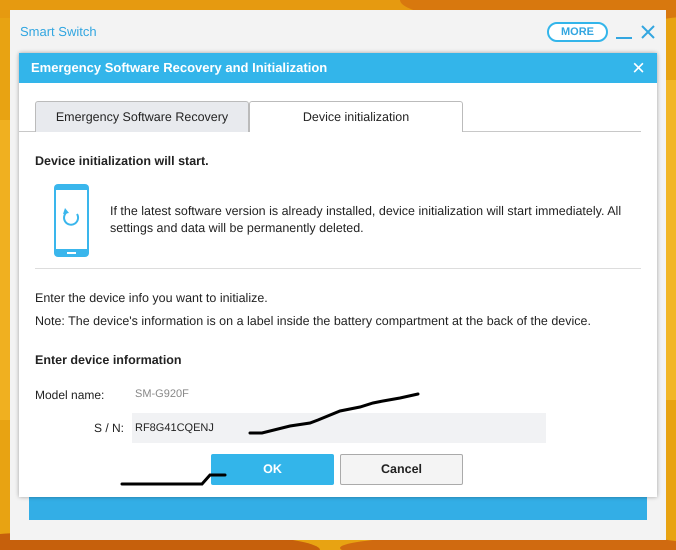 This screenshot has width=676, height=550. Describe the element at coordinates (366, 220) in the screenshot. I see `info-message: If the latest software version is already installed, device initialization will start immediately. All settings and data will be permanently deleted.` at that location.